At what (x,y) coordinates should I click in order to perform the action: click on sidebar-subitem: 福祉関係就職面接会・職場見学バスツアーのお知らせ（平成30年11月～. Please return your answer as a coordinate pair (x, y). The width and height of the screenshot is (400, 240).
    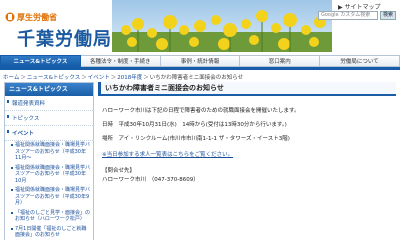
    Looking at the image, I should click on (49, 152).